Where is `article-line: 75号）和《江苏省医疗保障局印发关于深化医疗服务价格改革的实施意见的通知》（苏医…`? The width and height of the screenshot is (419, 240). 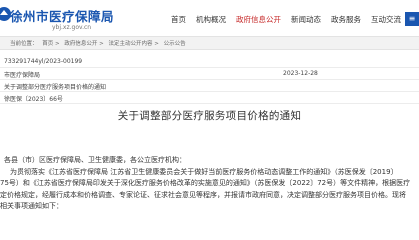 article-line: 75号）和《江苏省医疗保障局印发关于深化医疗服务价格改革的实施意见的通知》（苏医… is located at coordinates (205, 183).